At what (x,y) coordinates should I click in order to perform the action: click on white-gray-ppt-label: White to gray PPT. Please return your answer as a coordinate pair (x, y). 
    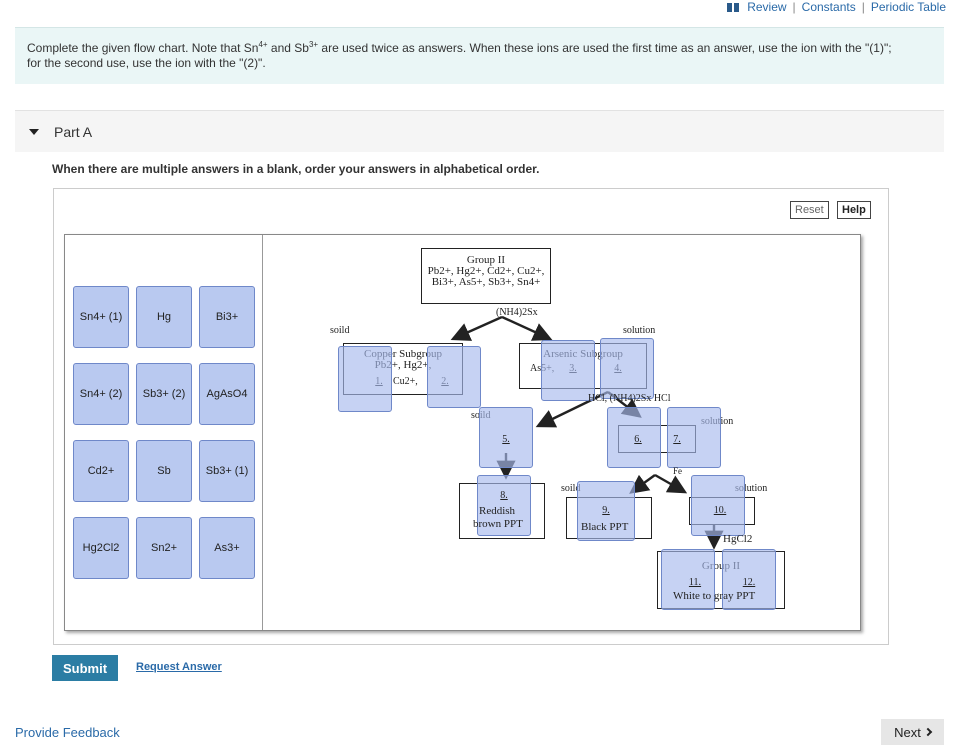
    Looking at the image, I should click on (714, 596).